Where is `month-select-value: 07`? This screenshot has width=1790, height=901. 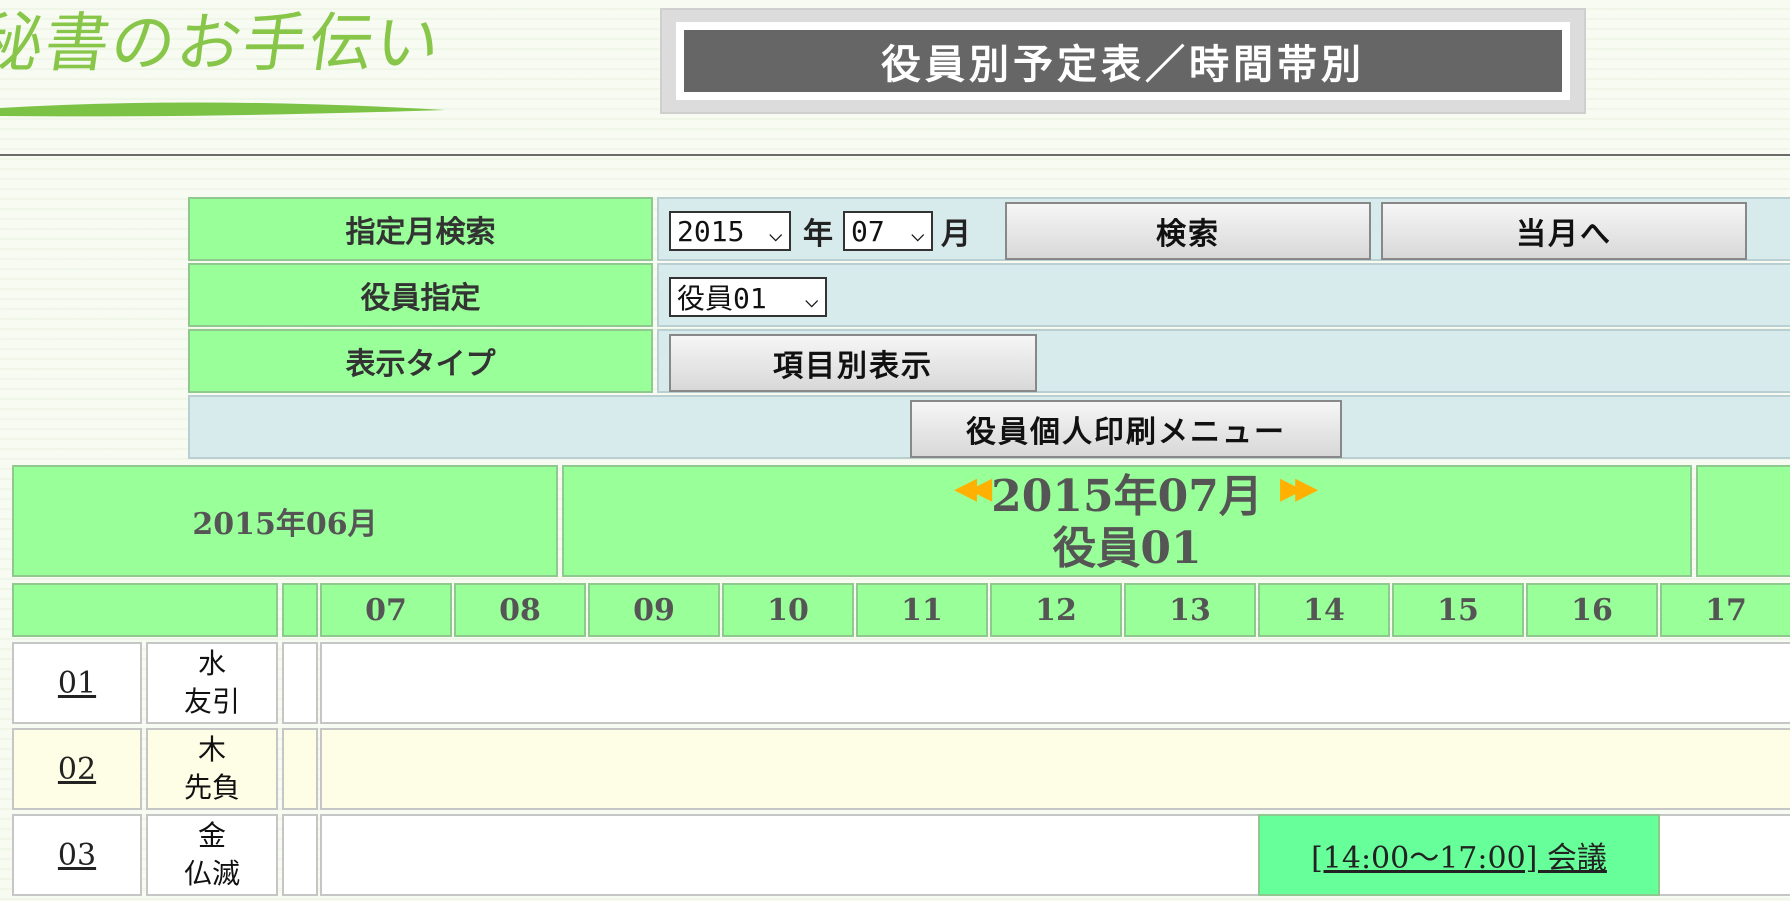
month-select-value: 07 is located at coordinates (868, 231).